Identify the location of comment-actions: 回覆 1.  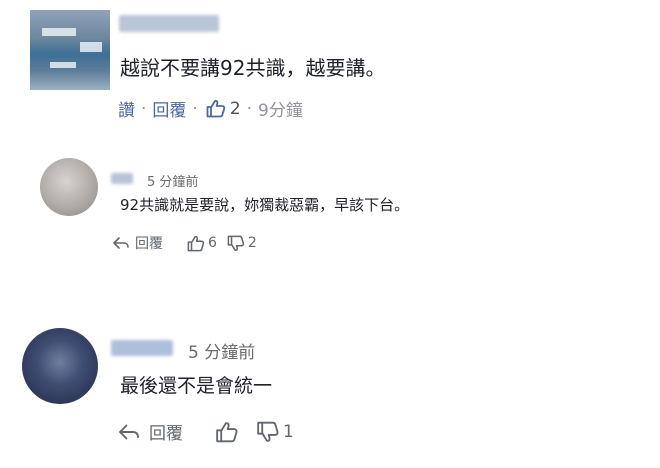
(205, 431).